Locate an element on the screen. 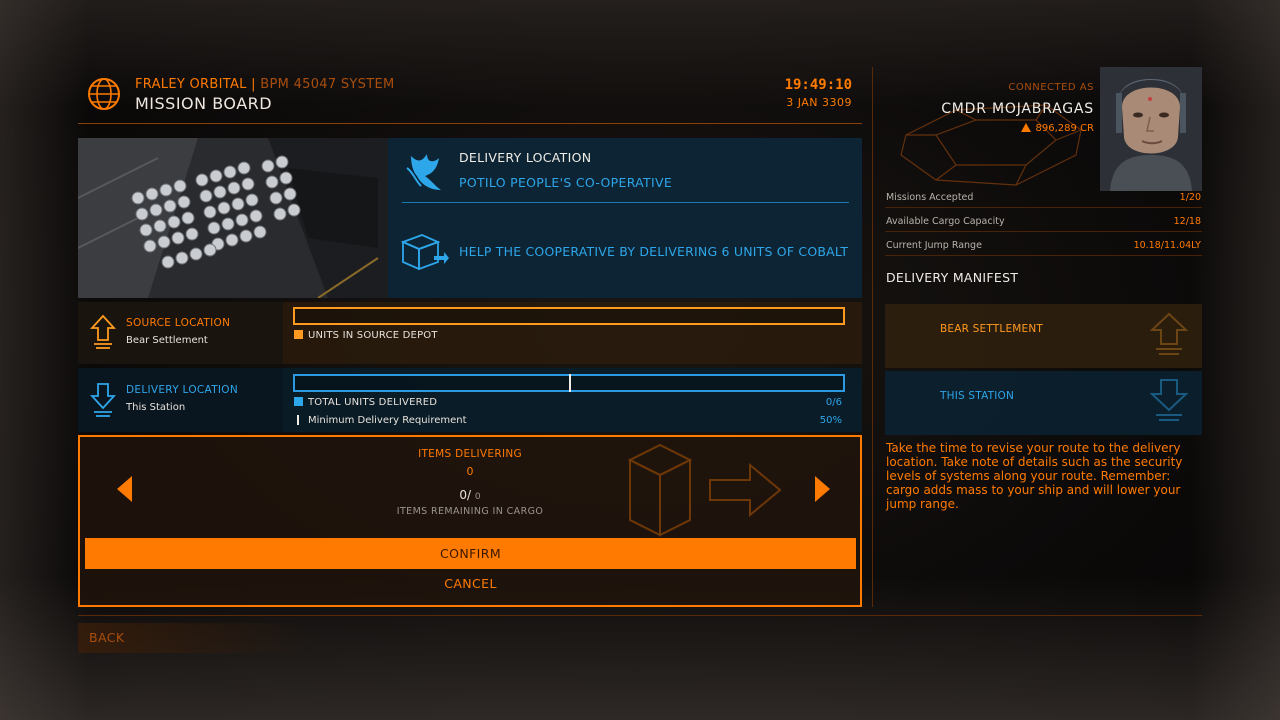 The image size is (1280, 720). faction-bird-icon is located at coordinates (423, 172).